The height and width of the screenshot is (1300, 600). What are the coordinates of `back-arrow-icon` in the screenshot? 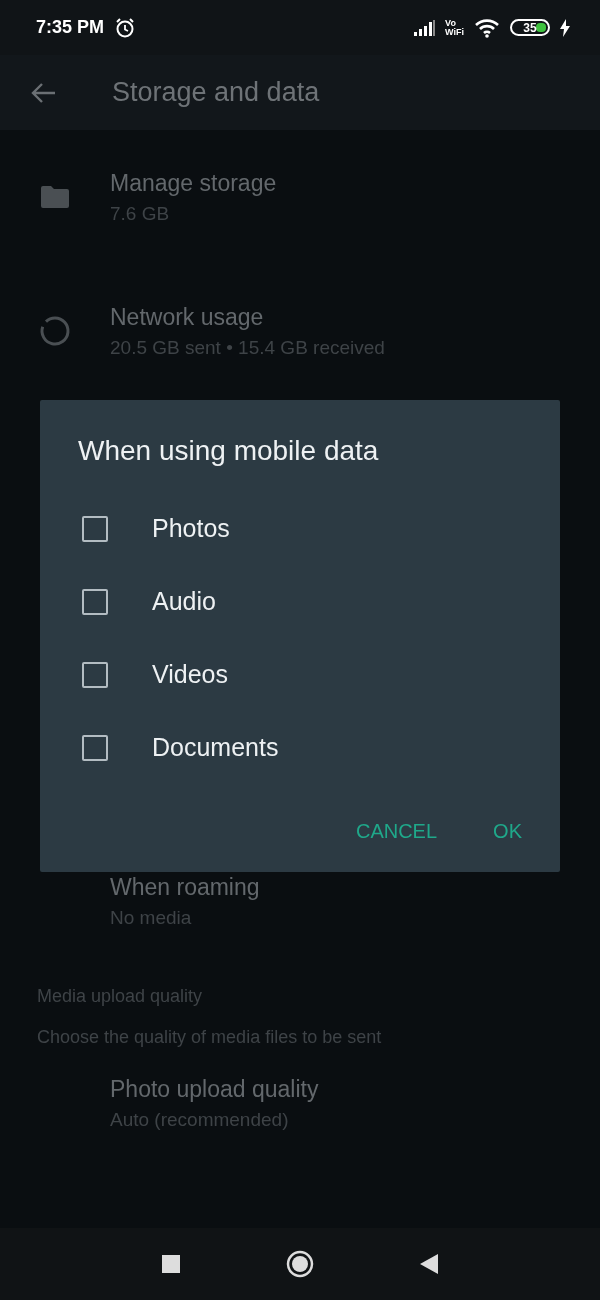 It's located at (43, 92).